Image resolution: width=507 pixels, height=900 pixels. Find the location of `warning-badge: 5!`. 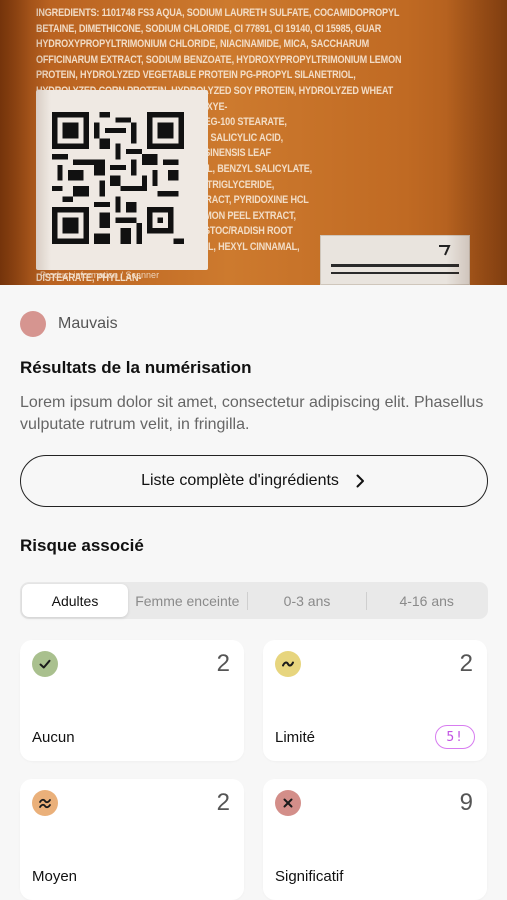

warning-badge: 5! is located at coordinates (455, 737).